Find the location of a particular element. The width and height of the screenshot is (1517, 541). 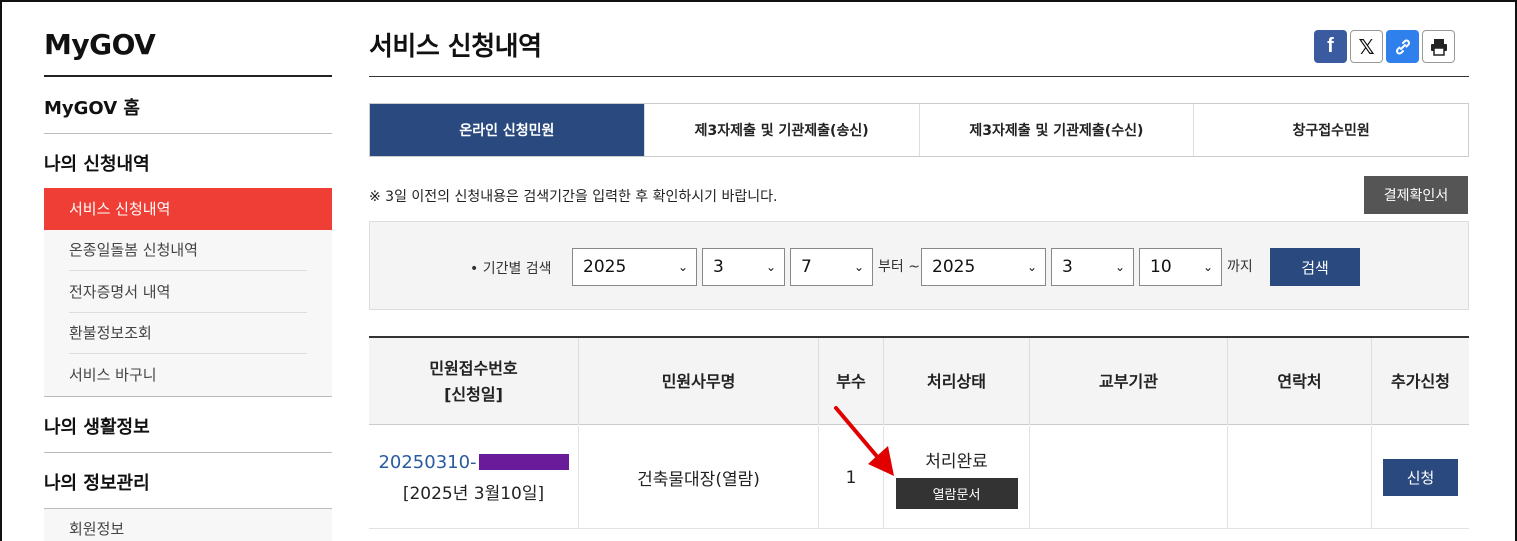

header-service-name: 민원사무명 is located at coordinates (698, 381).